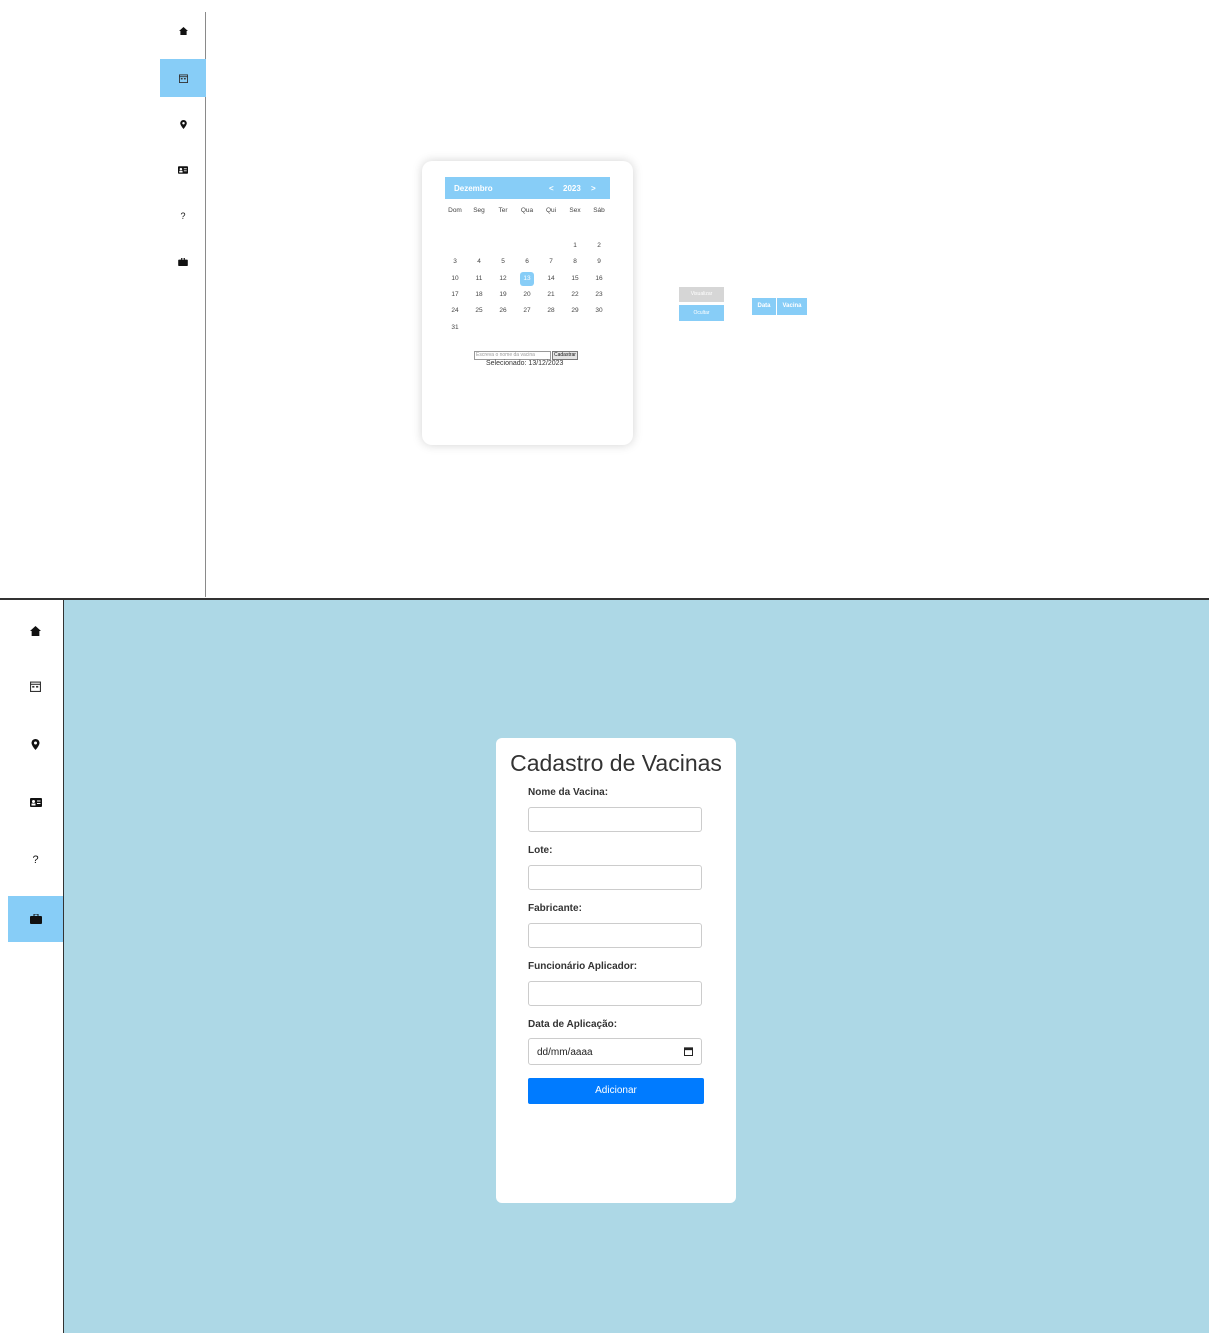 The width and height of the screenshot is (1209, 1333). I want to click on calendar-day-label: 22, so click(575, 294).